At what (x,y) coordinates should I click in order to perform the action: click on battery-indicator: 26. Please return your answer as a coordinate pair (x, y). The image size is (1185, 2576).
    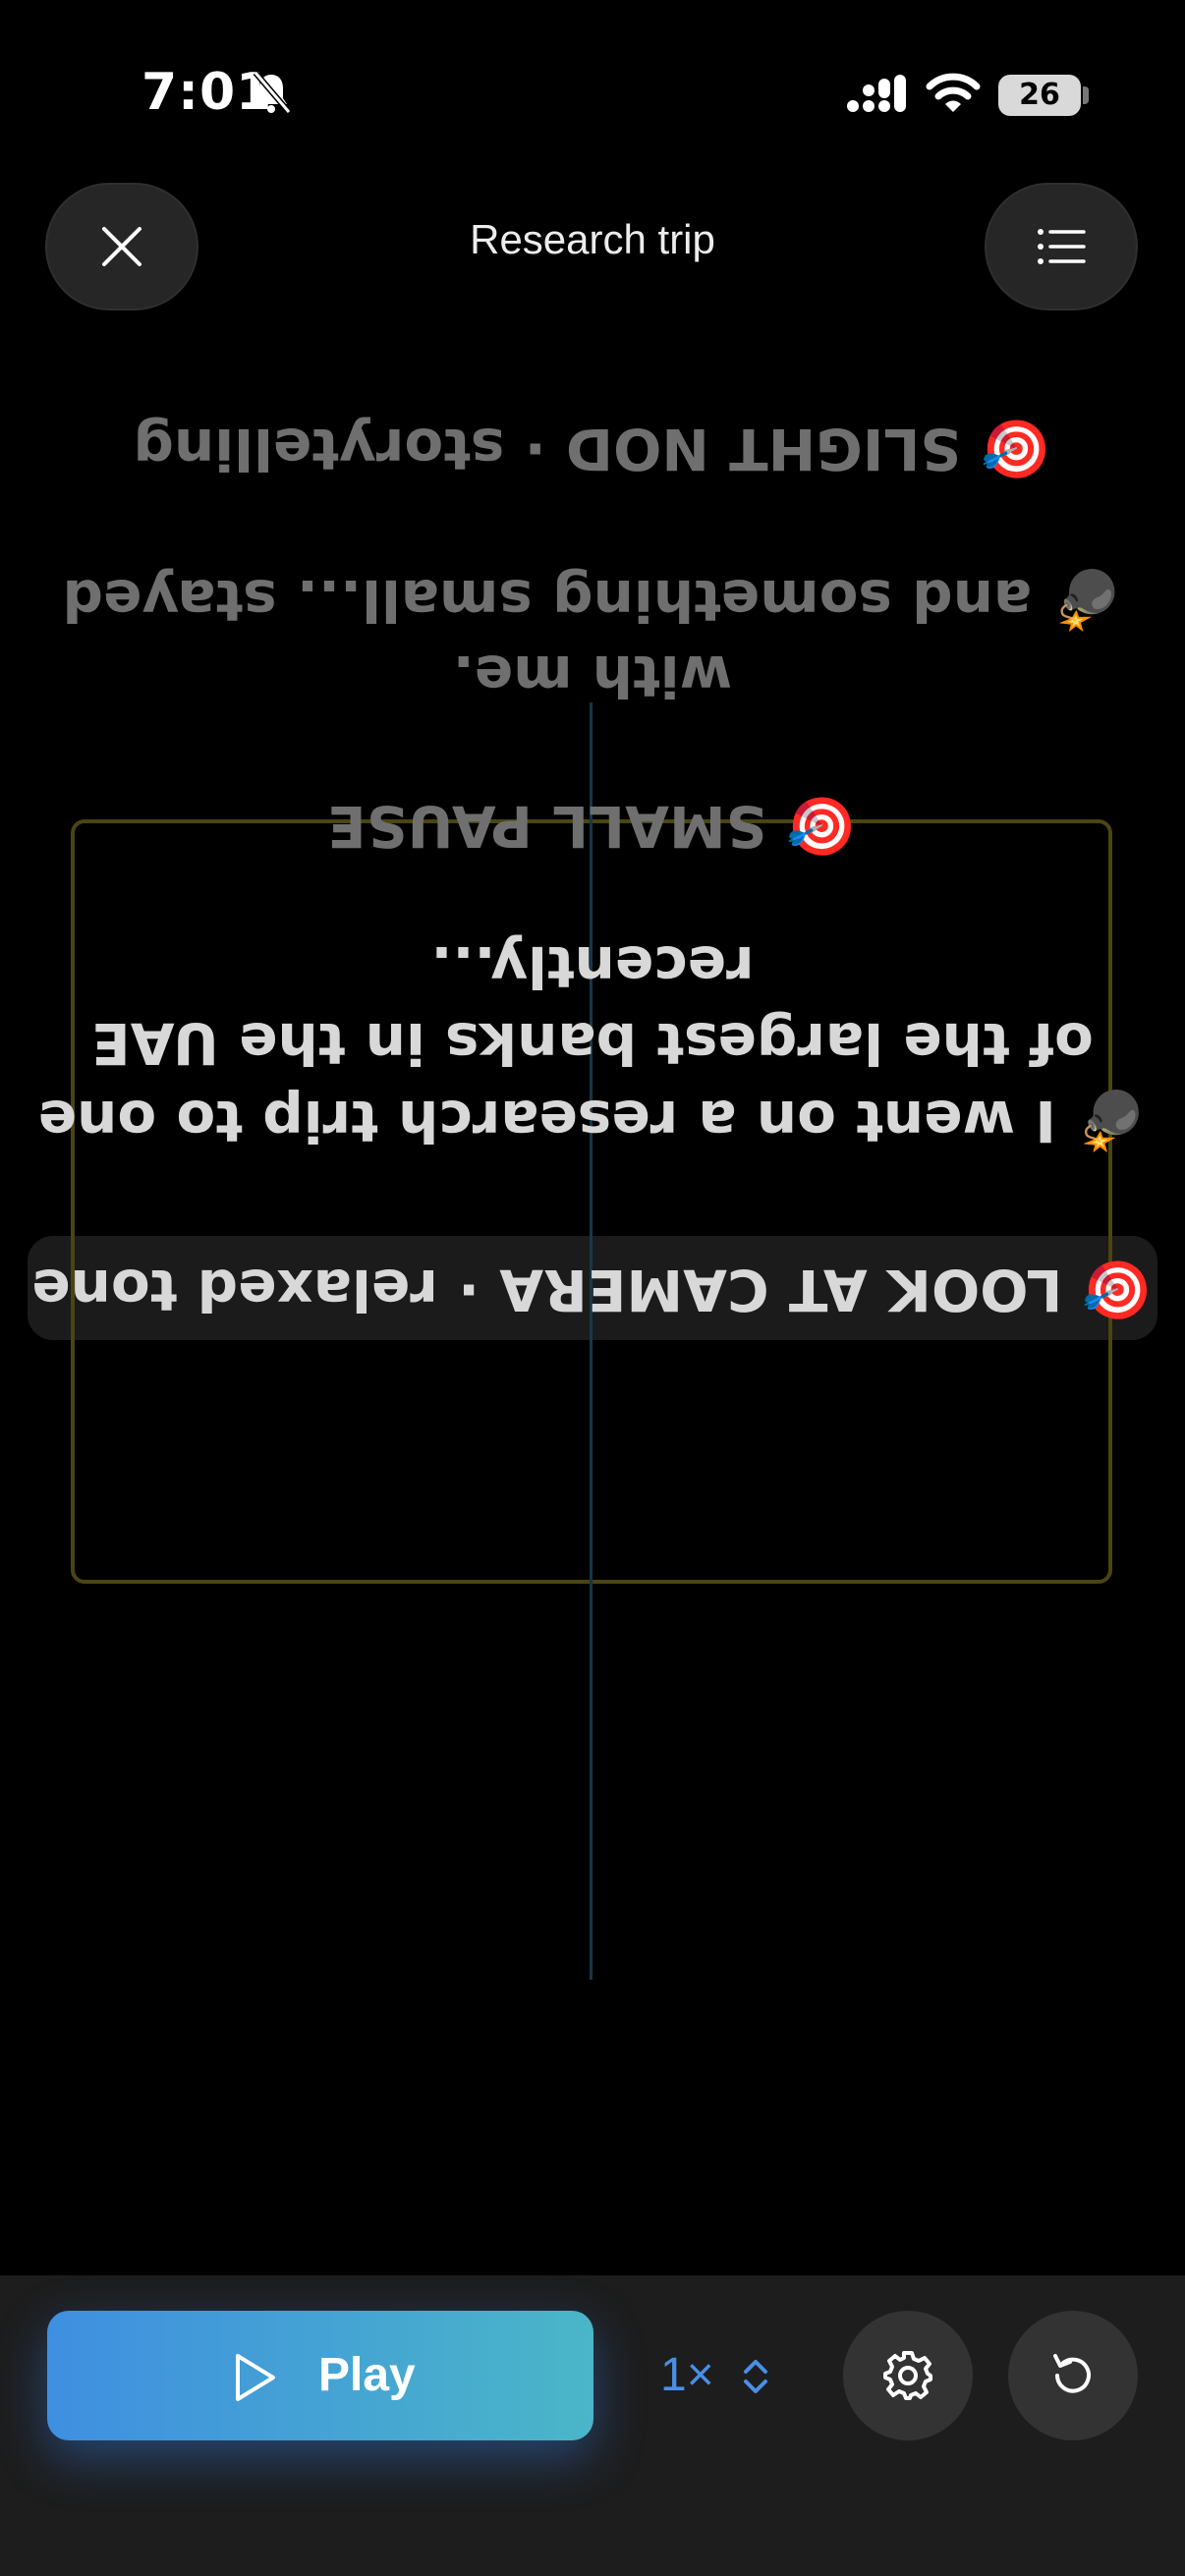
    Looking at the image, I should click on (1040, 95).